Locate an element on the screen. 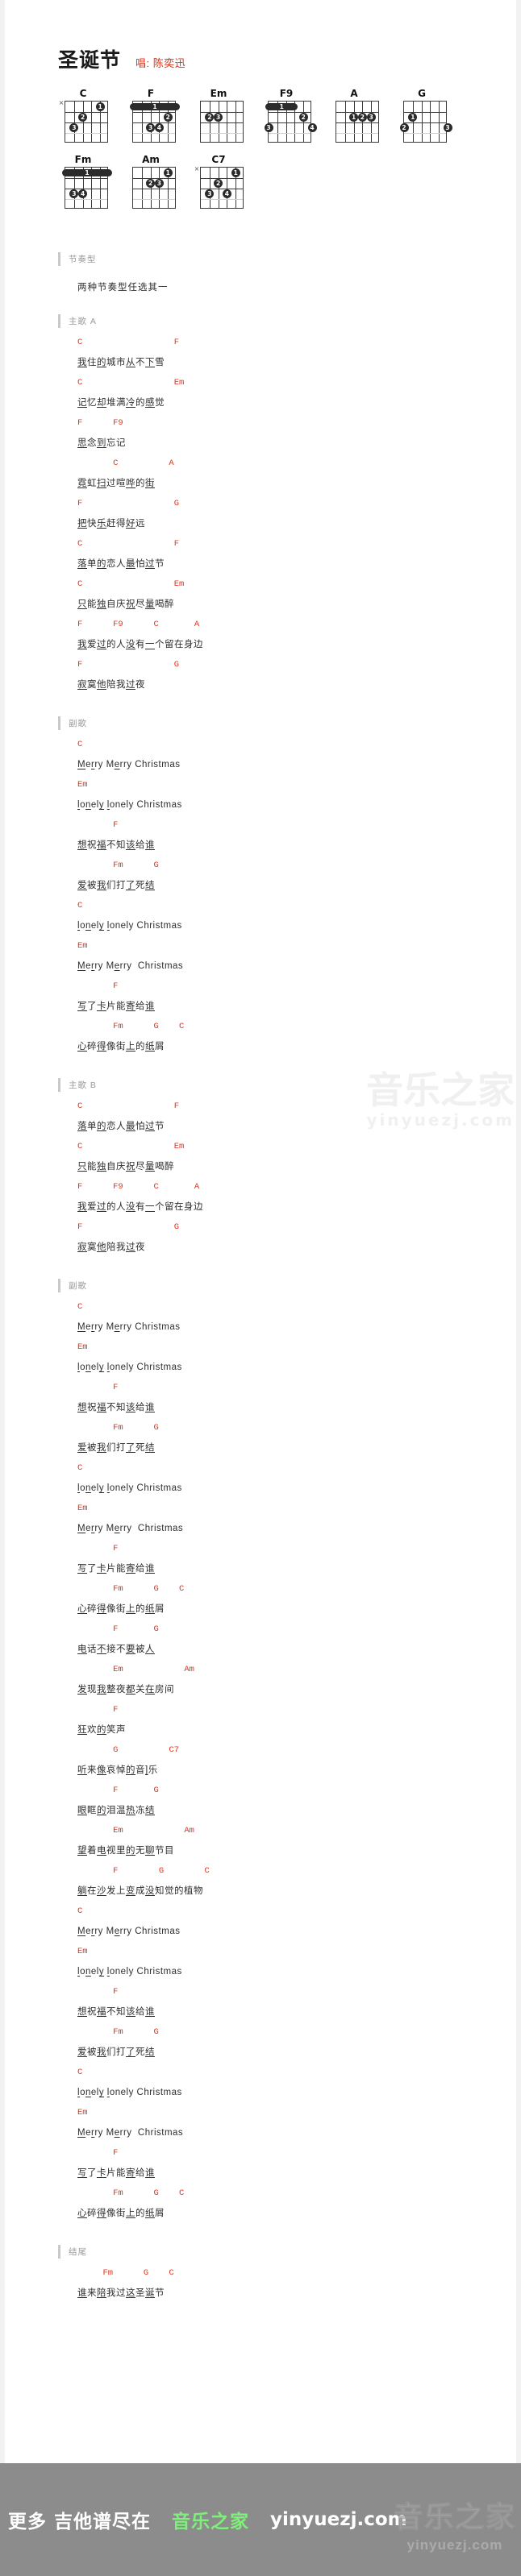 The height and width of the screenshot is (2576, 521). chord-diagram-am: Am 1 2 3 is located at coordinates (151, 181).